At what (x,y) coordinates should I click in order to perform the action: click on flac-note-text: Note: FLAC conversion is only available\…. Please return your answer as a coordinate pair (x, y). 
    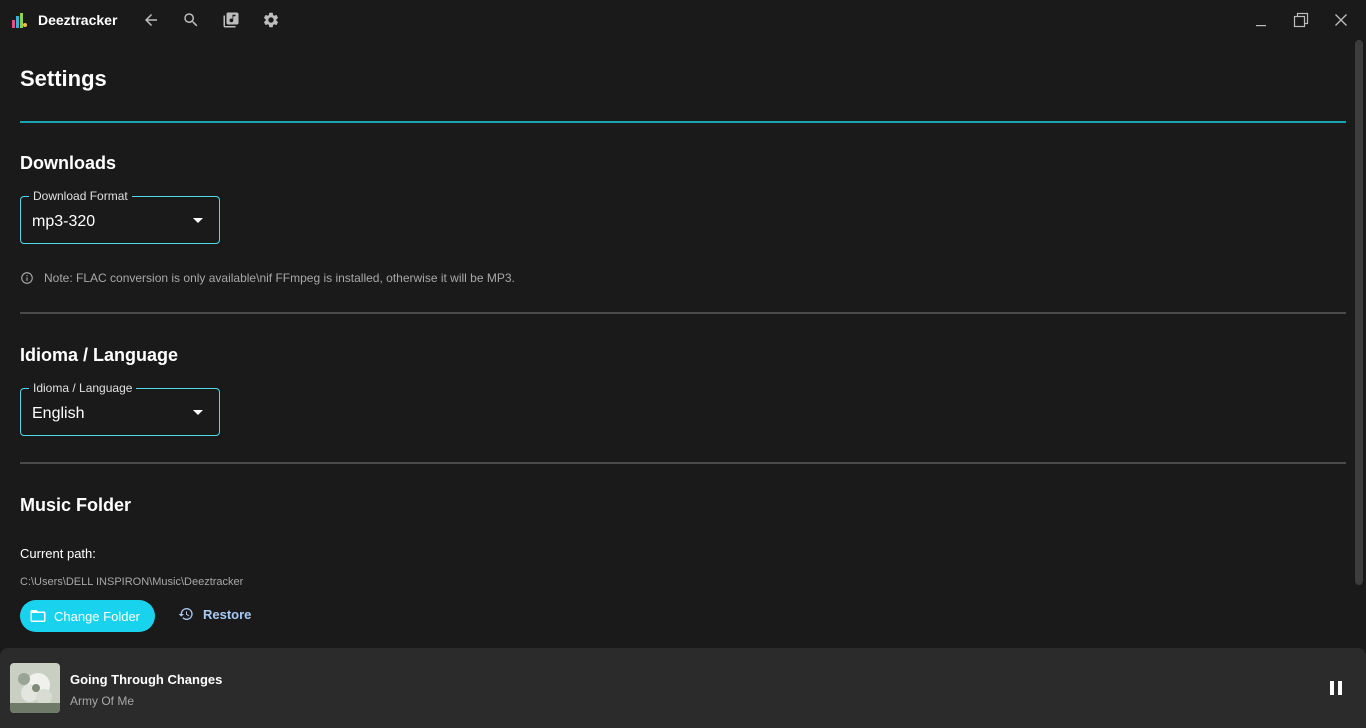
    Looking at the image, I should click on (279, 278).